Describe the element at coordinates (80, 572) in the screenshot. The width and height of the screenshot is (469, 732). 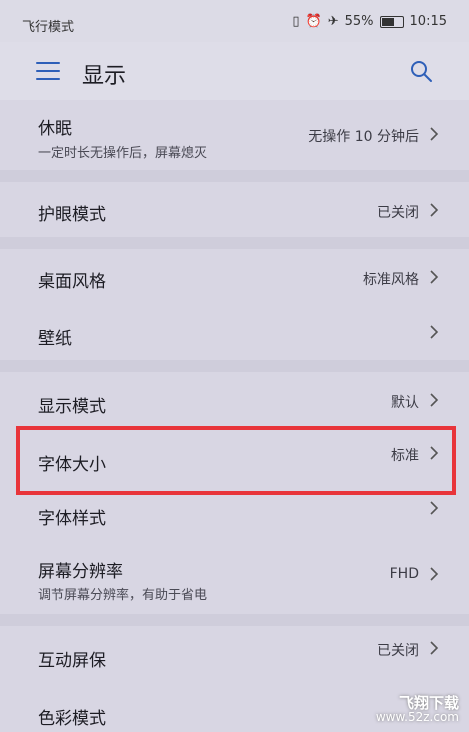
I see `setting-title: 屏幕分辨率` at that location.